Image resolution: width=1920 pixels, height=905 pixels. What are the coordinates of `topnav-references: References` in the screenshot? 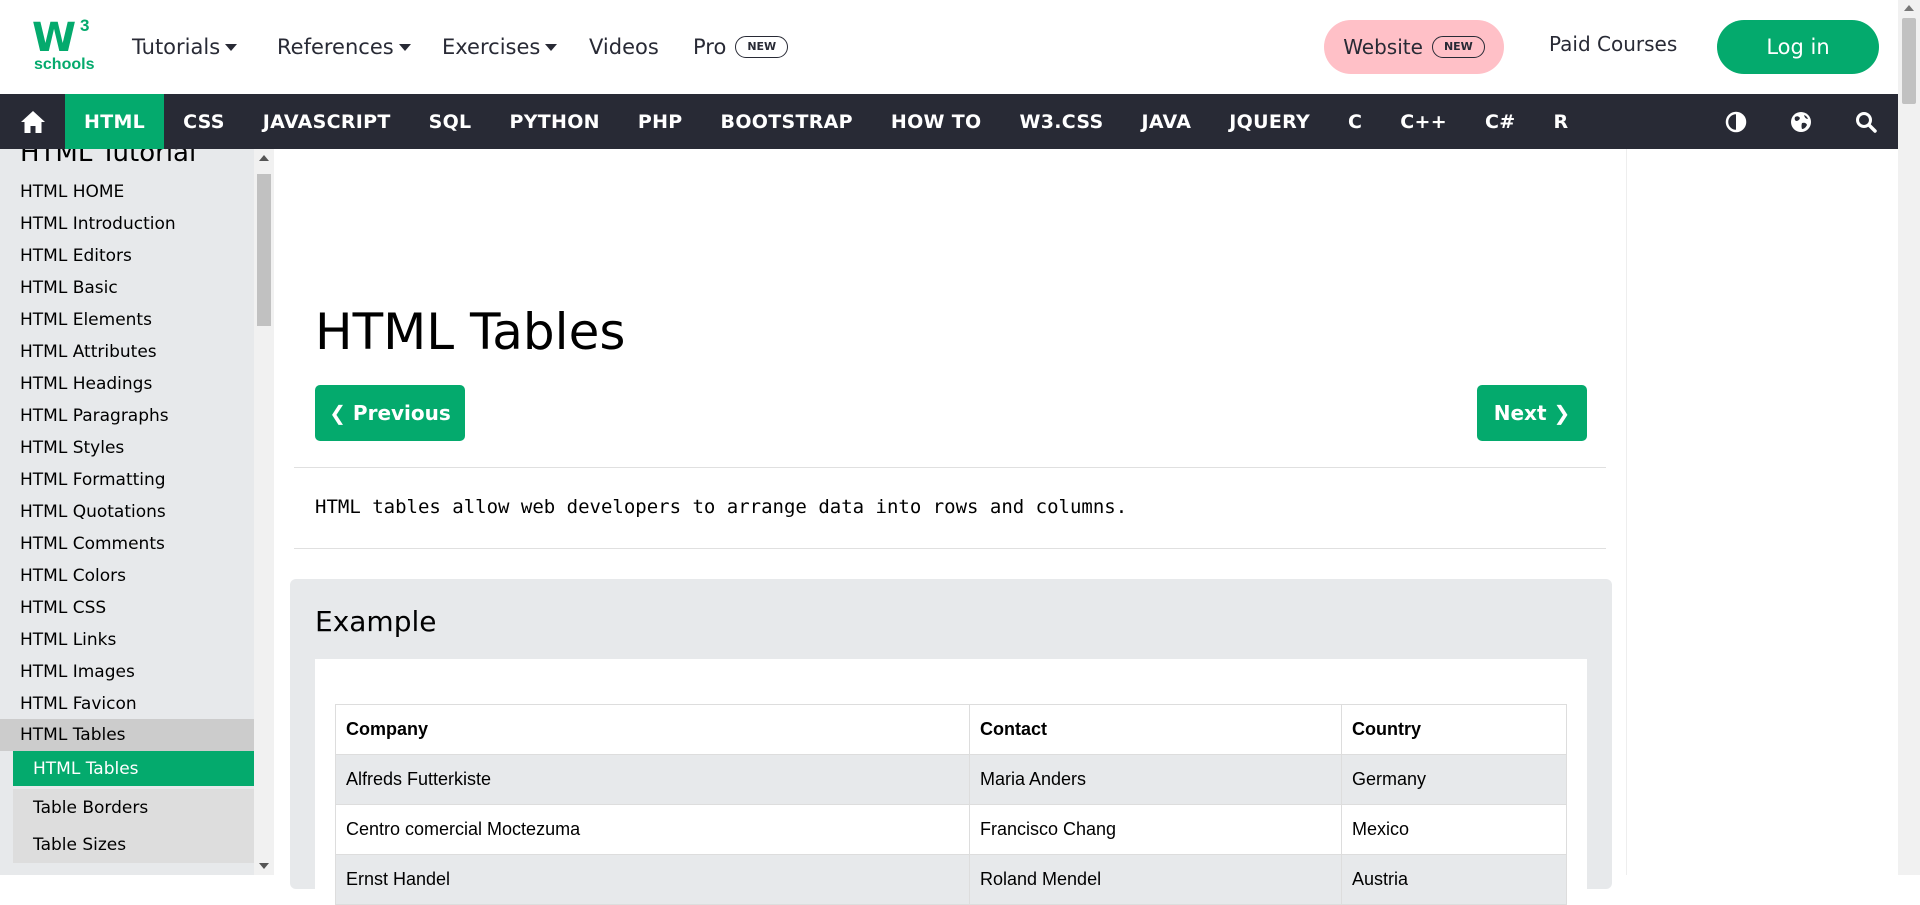 It's located at (344, 47).